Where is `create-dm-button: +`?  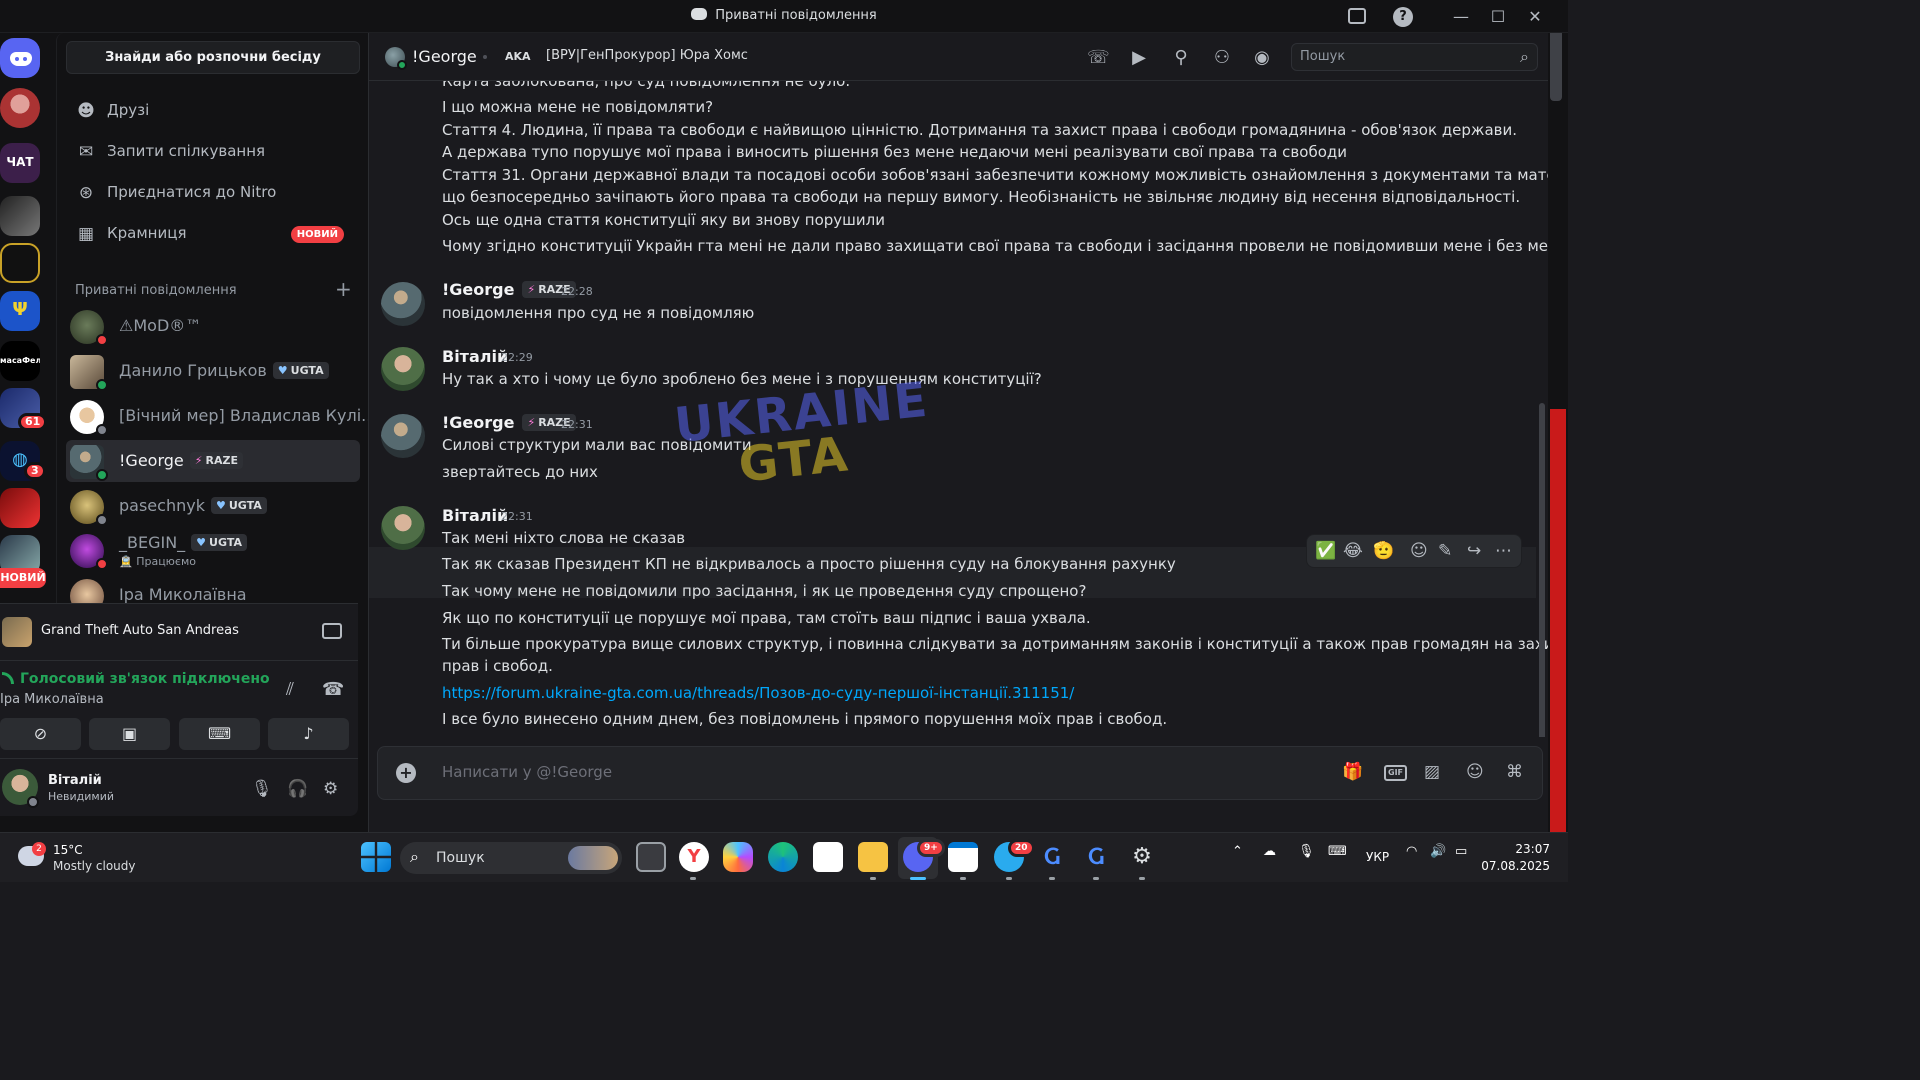
create-dm-button: + is located at coordinates (343, 289).